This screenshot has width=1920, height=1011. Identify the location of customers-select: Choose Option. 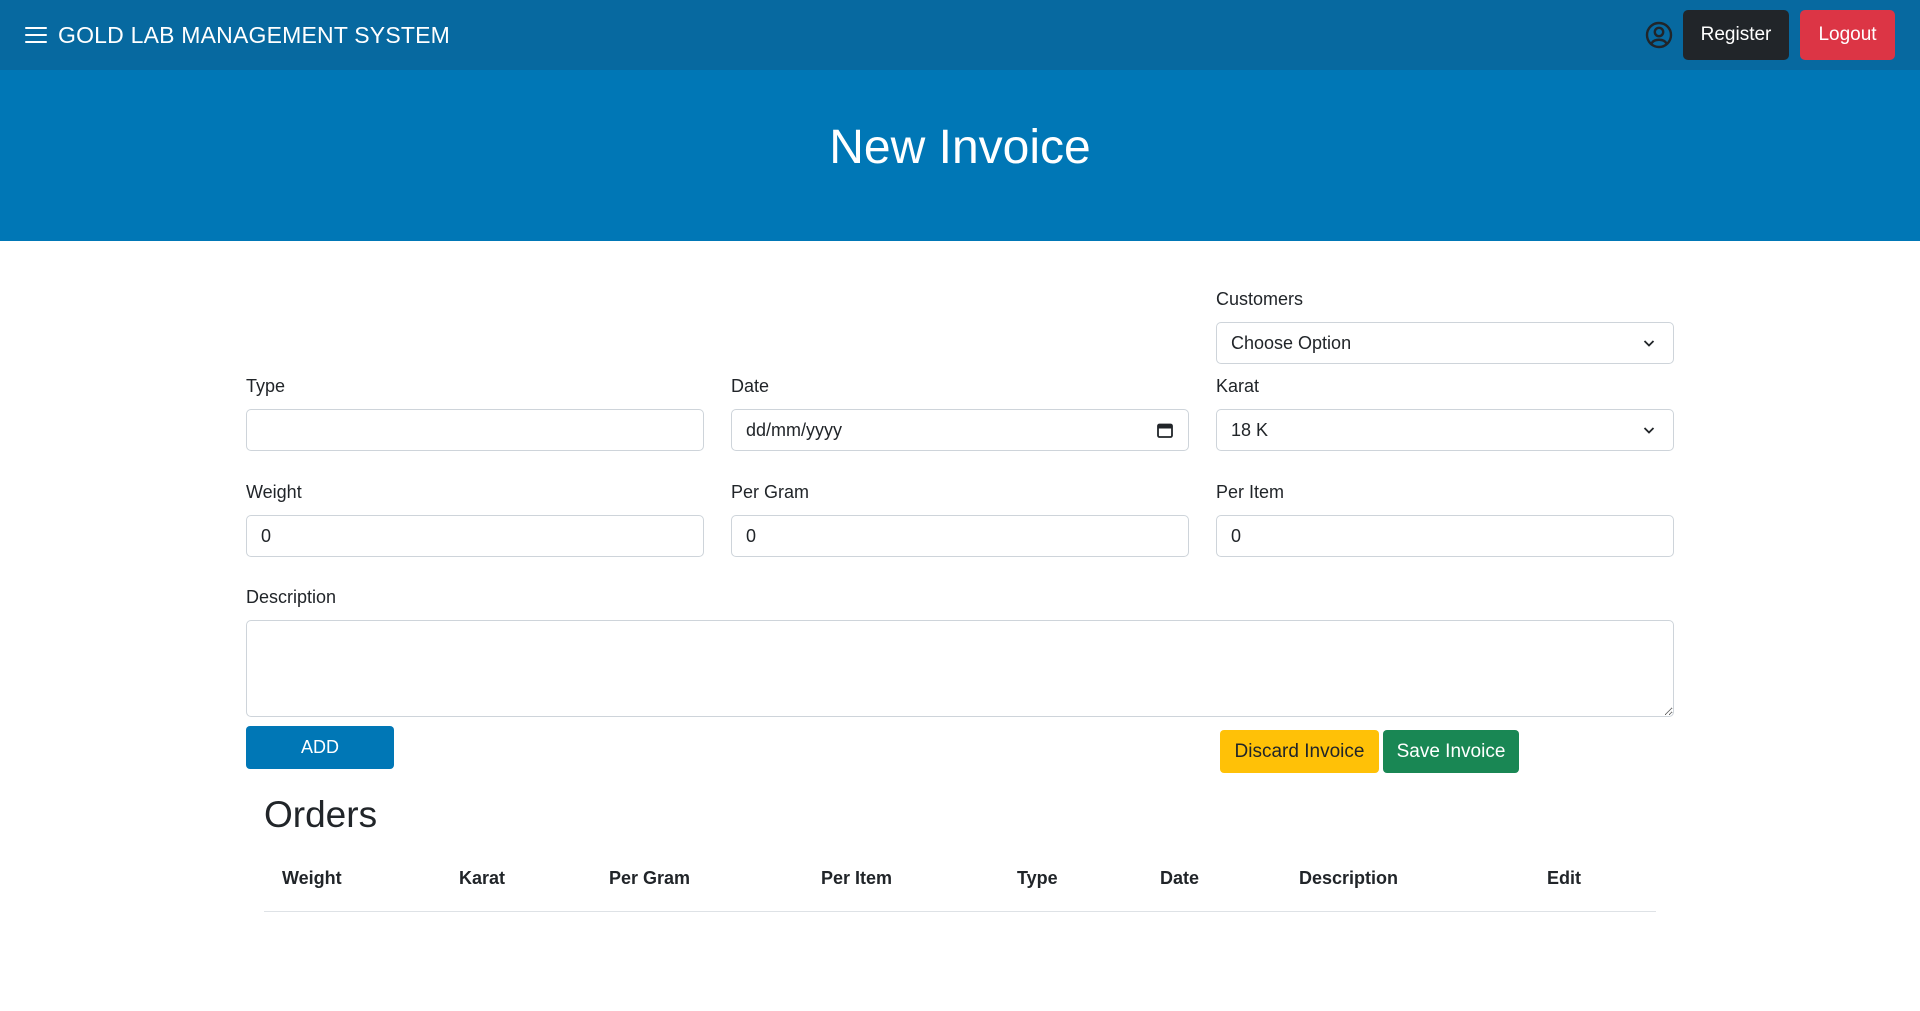
(1445, 343).